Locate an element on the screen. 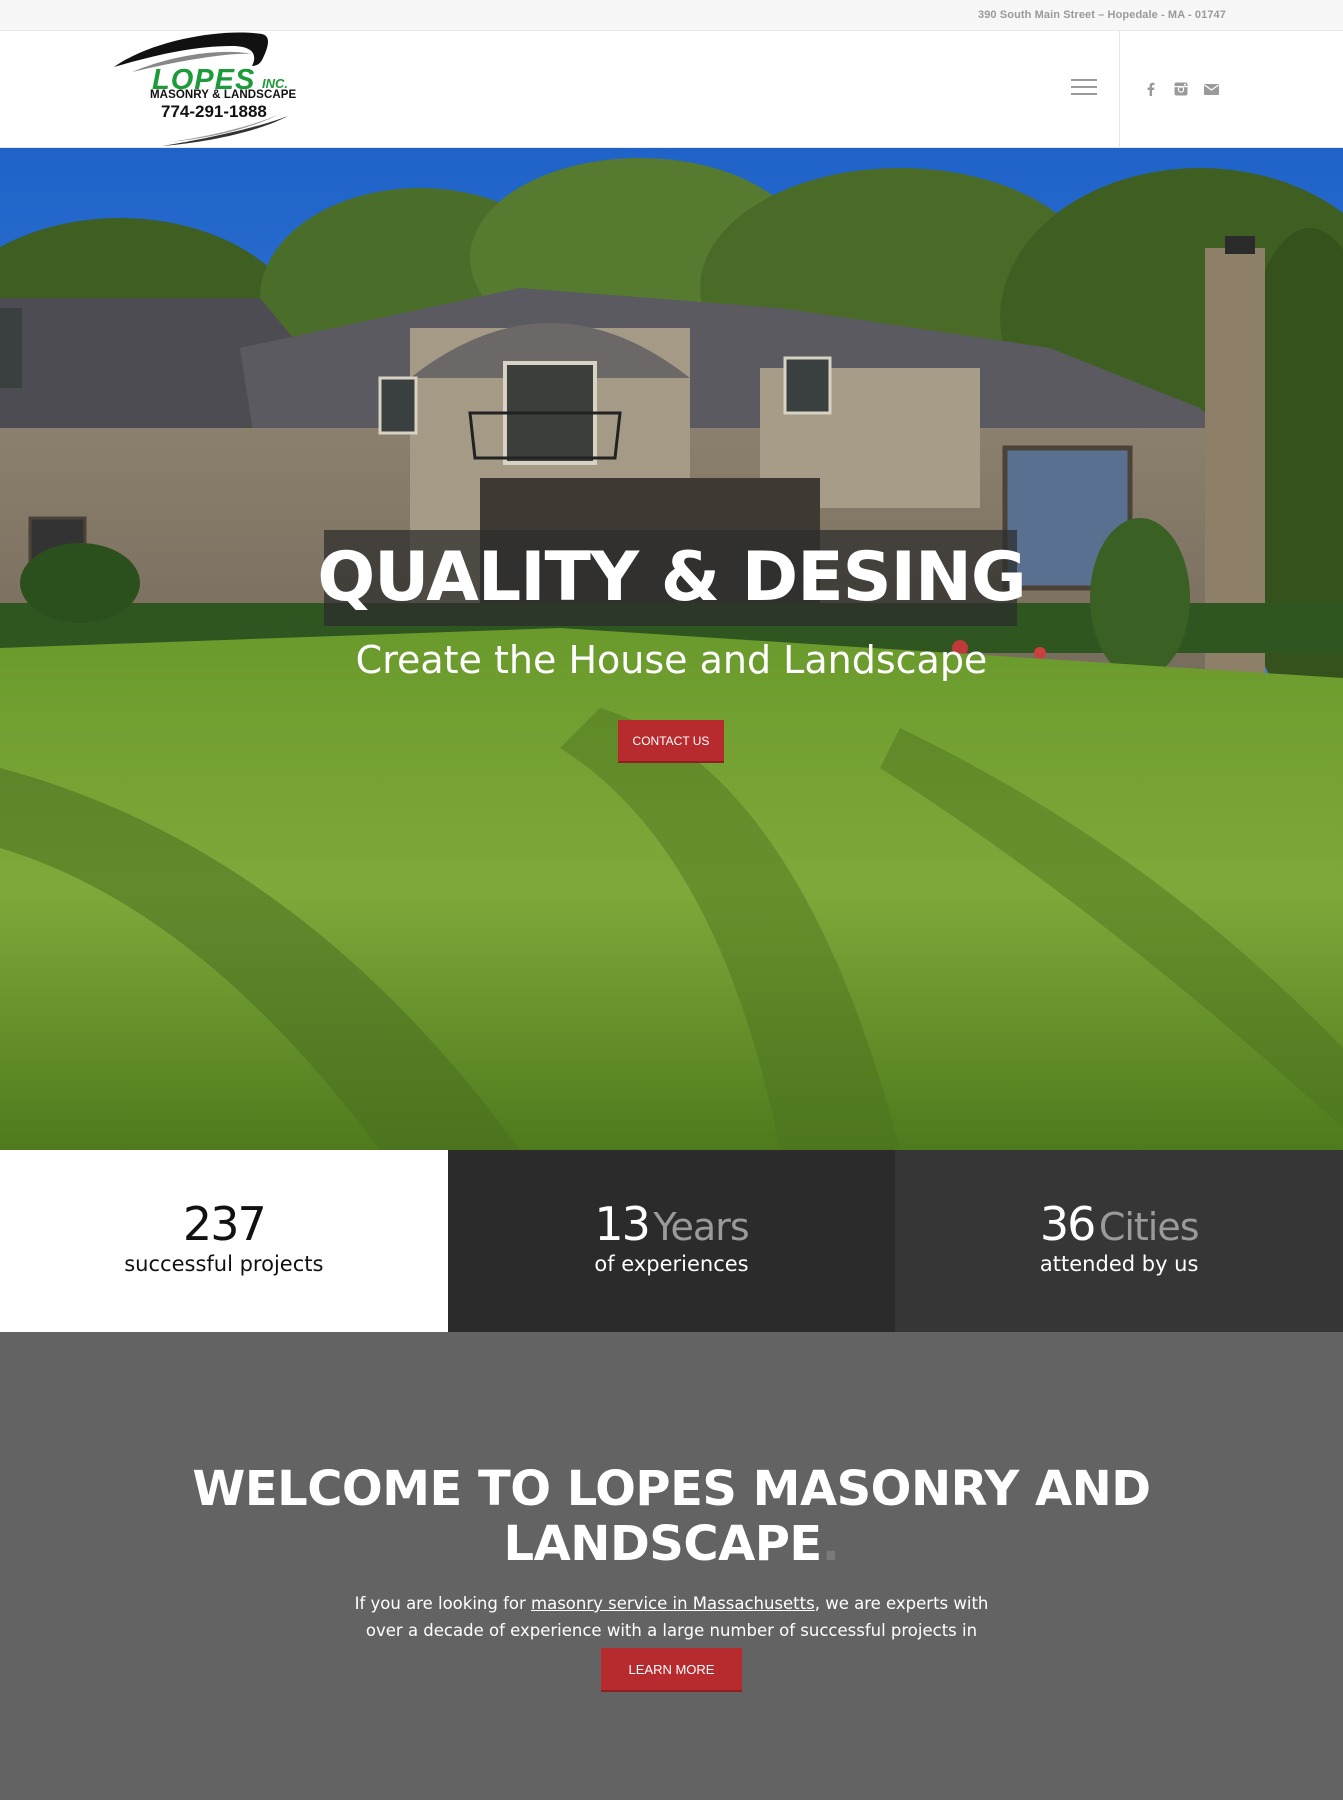  stat-label: attended by us is located at coordinates (1119, 1264).